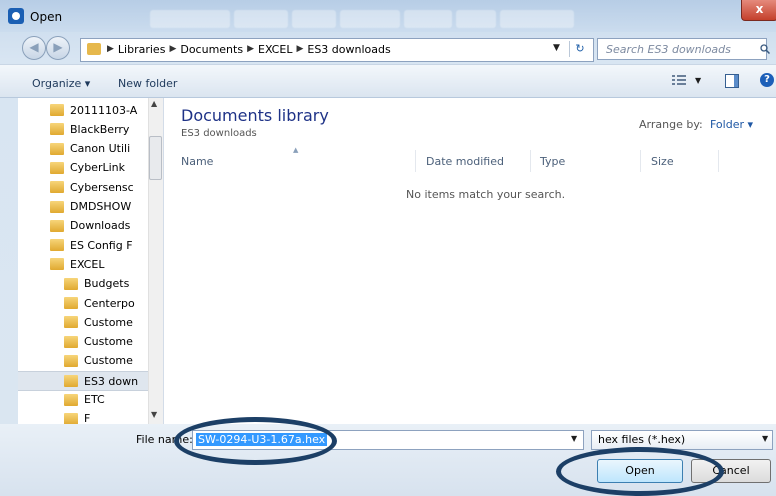  I want to click on title-bar: Open x, so click(388, 16).